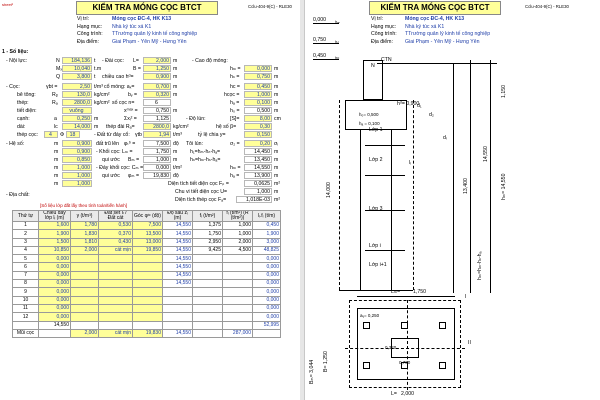  What do you see at coordinates (77, 126) in the screenshot?
I see `lc-input: 14,000` at bounding box center [77, 126].